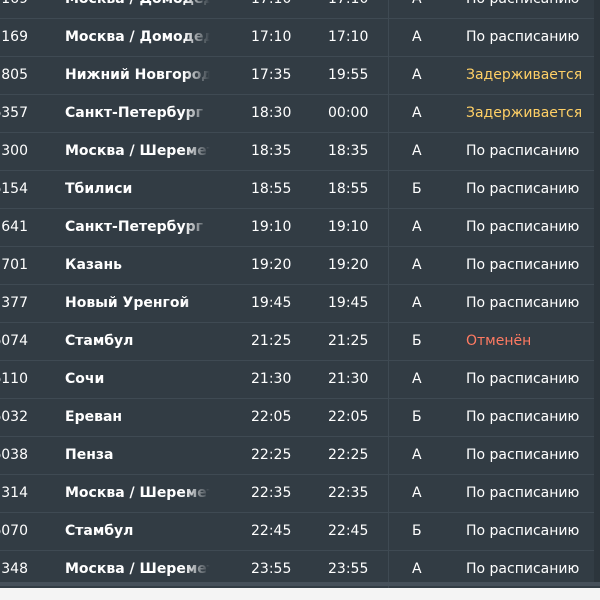  What do you see at coordinates (271, 265) in the screenshot?
I see `scheduled-time: 19:20` at bounding box center [271, 265].